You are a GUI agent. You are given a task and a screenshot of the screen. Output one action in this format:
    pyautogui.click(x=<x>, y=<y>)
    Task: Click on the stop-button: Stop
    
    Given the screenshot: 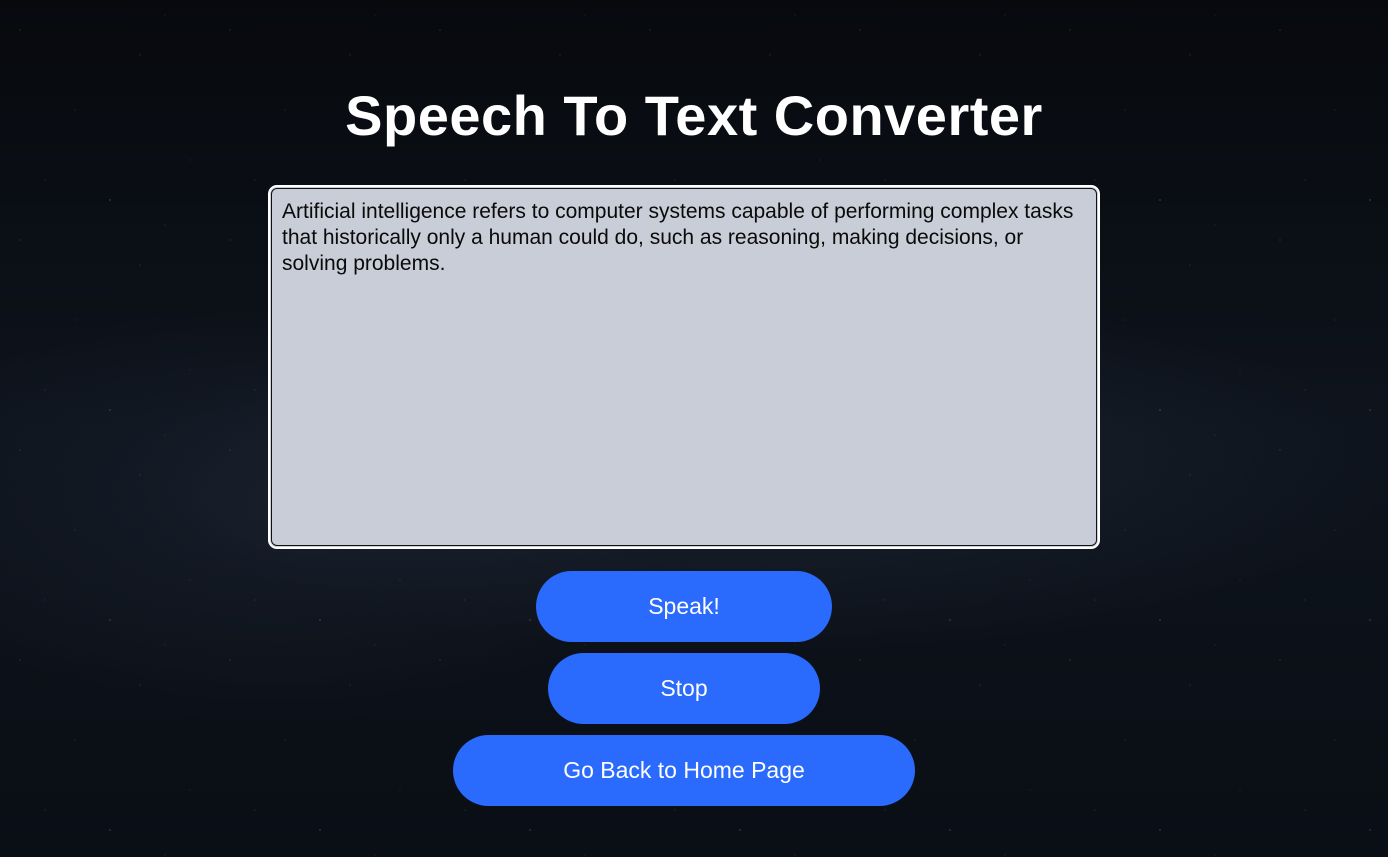 What is the action you would take?
    pyautogui.click(x=684, y=688)
    